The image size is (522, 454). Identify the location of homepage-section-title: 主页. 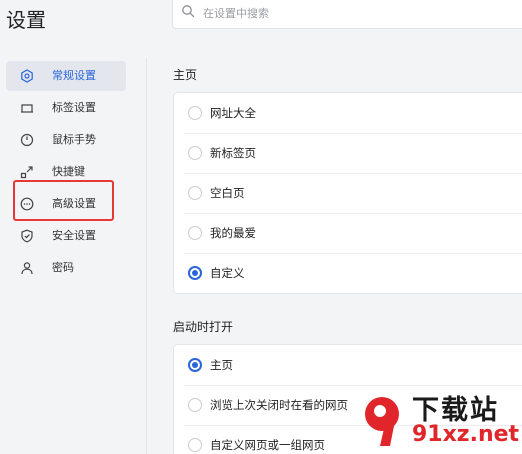
(185, 75).